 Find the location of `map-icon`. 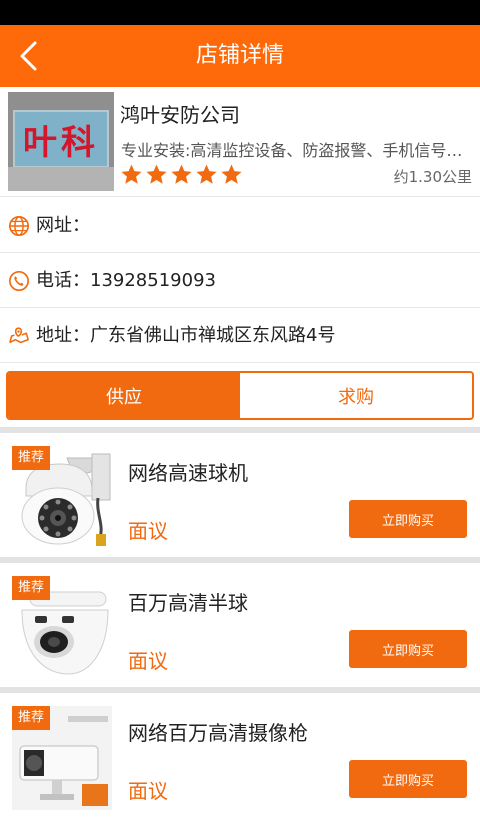

map-icon is located at coordinates (19, 335).